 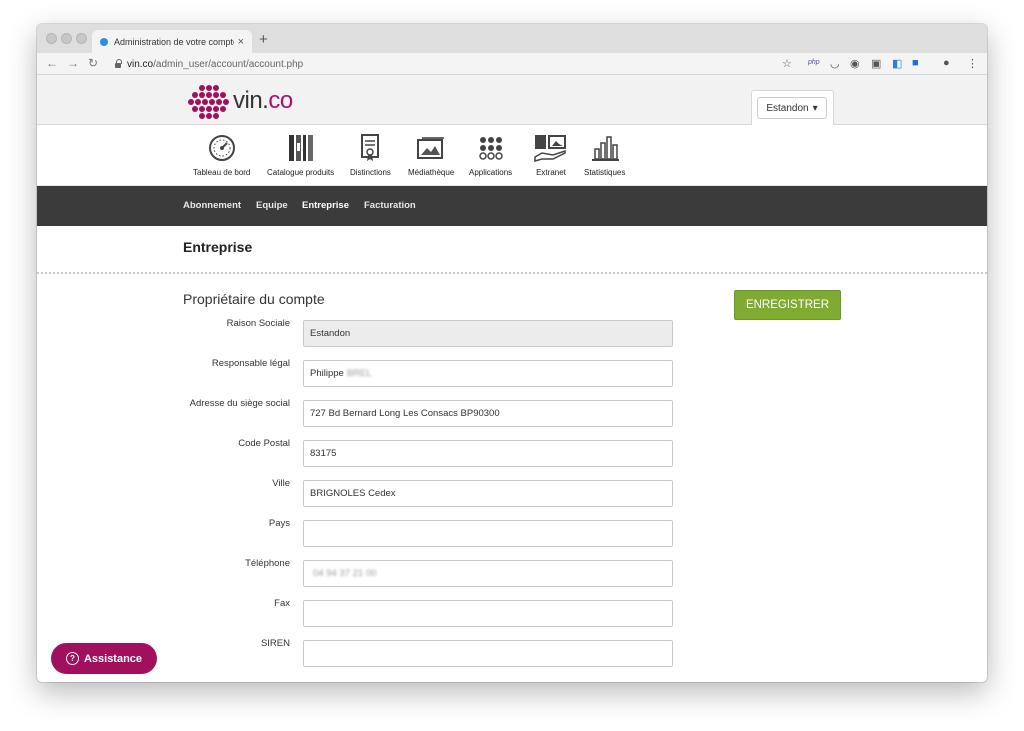 I want to click on zoom-window-dot, so click(x=81, y=38).